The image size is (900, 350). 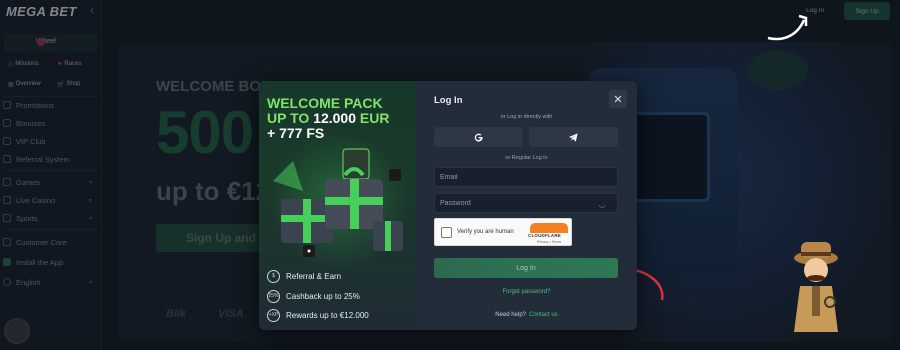 I want to click on captcha-brand: CLOUDFLARE, so click(x=544, y=235).